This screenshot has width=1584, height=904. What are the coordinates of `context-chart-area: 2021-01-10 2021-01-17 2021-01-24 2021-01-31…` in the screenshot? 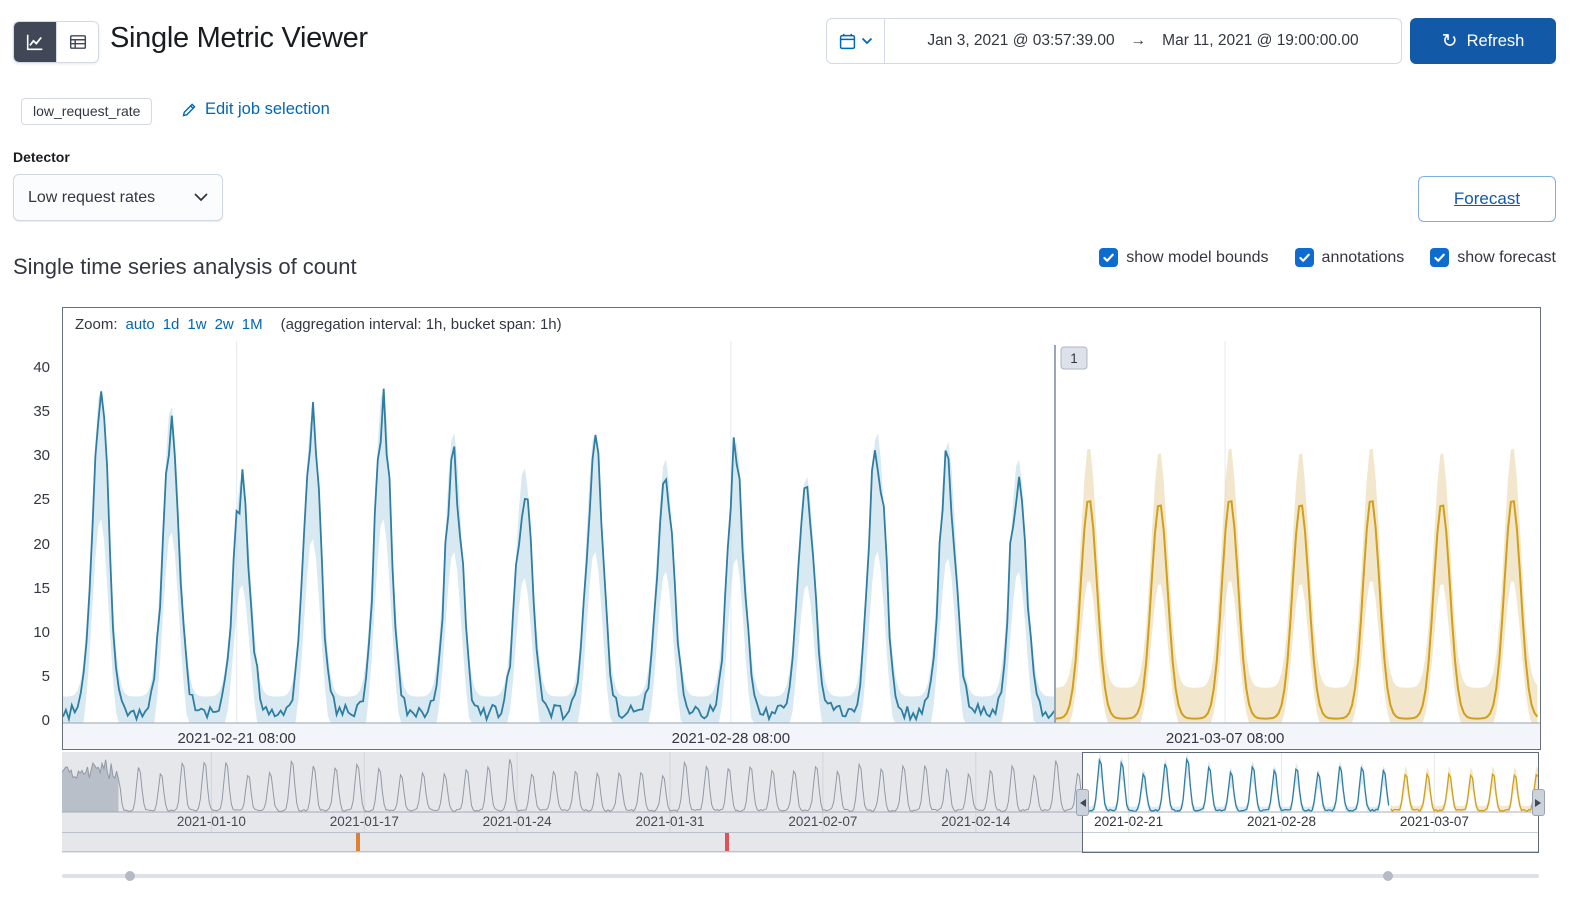 It's located at (803, 818).